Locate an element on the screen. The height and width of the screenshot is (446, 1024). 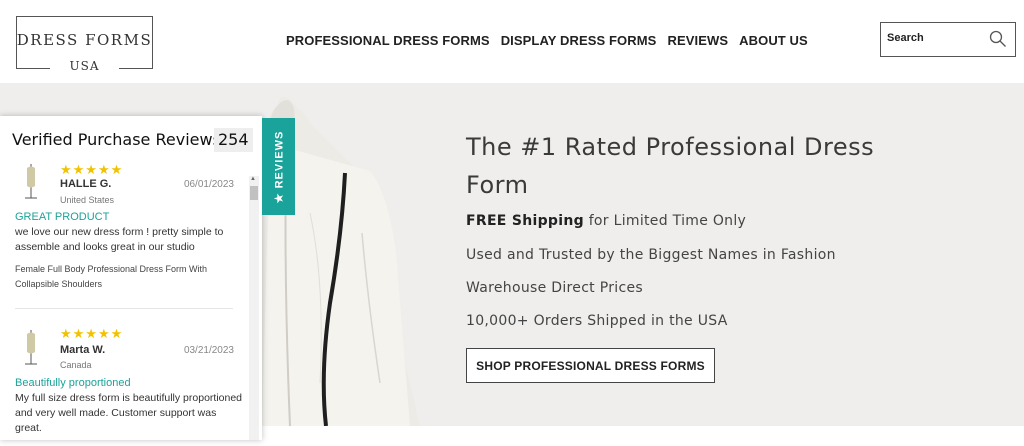
reviewer-name: Marta W. is located at coordinates (83, 350).